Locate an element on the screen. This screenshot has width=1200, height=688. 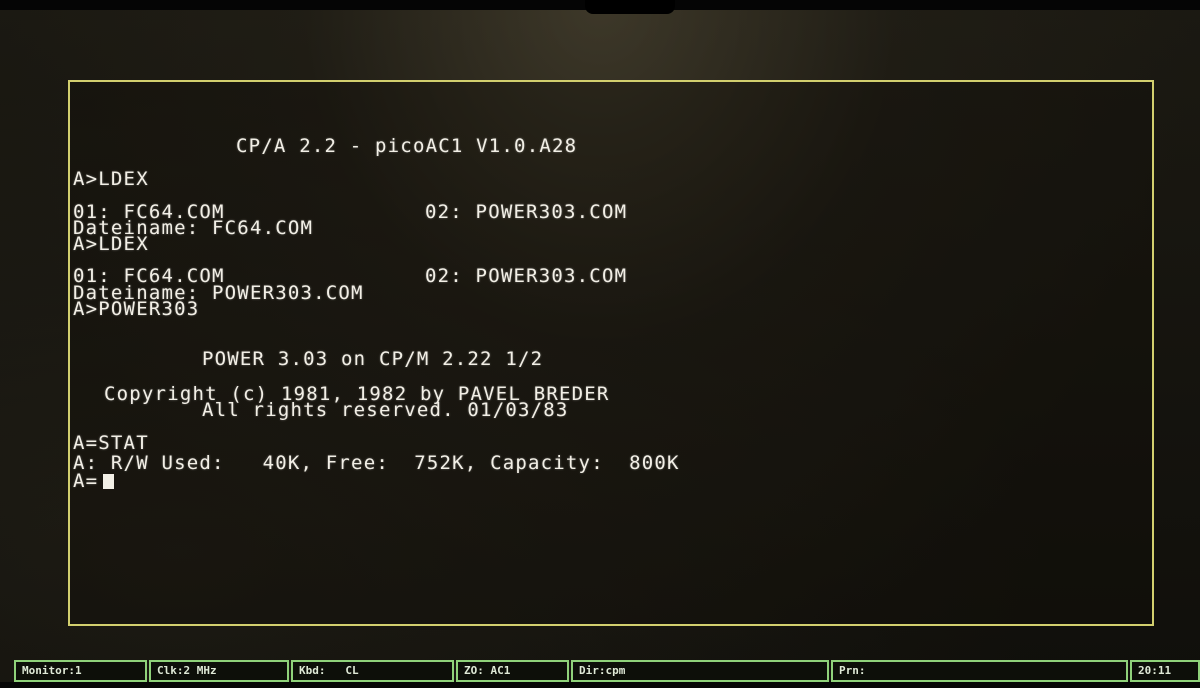
copyright-line: All rights reserved. 01/03/83 is located at coordinates (385, 410).